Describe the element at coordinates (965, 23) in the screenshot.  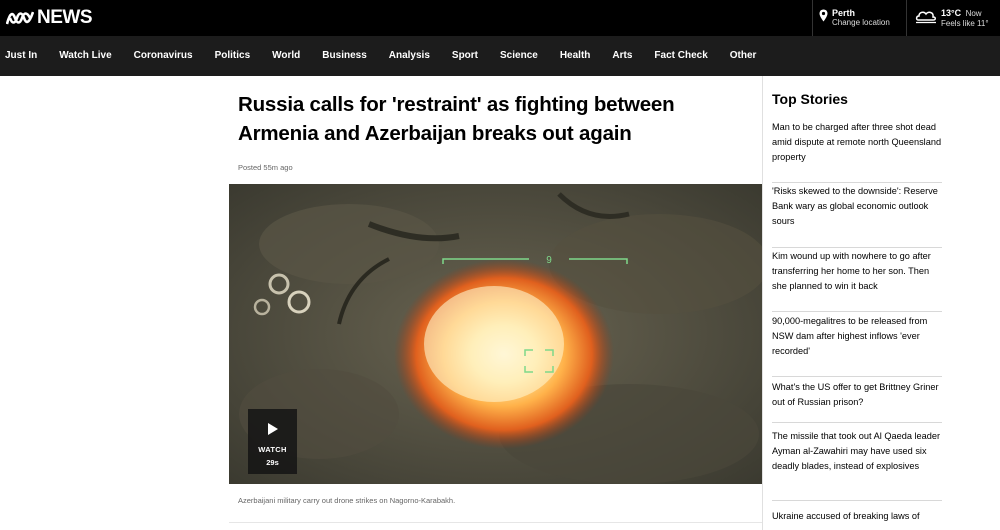
I see `feels-like: Feels like 11°` at that location.